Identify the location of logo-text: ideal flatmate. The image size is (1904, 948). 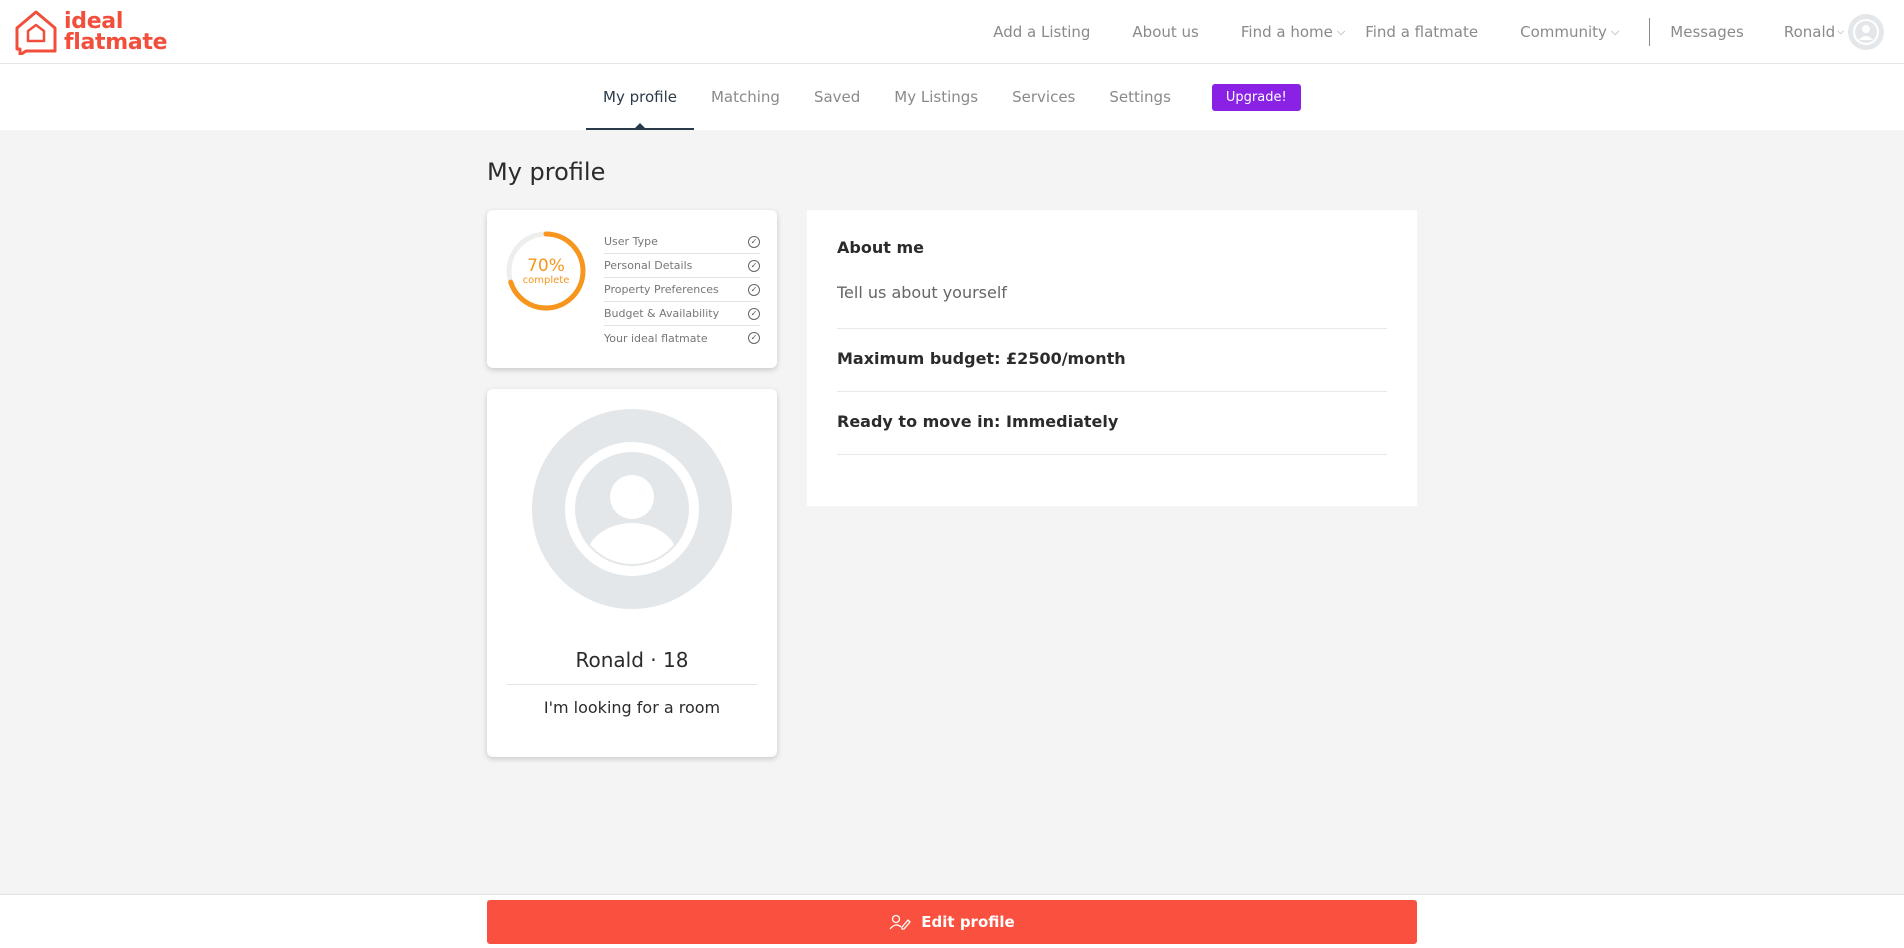
(116, 32).